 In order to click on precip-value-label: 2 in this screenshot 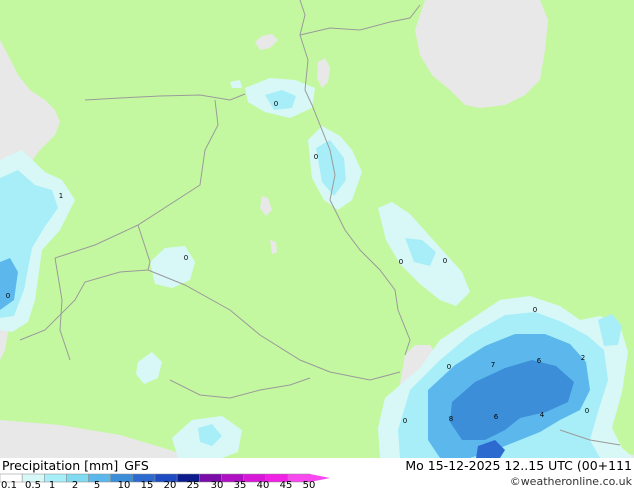, I will do `click(583, 358)`.